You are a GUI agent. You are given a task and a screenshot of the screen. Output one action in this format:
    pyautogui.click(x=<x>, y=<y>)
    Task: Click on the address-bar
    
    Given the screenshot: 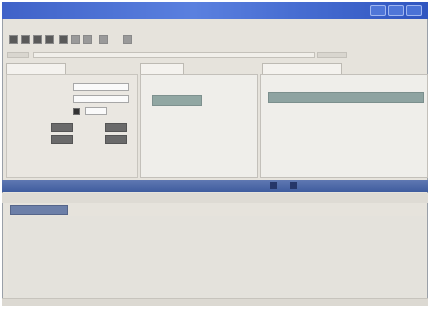 What is the action you would take?
    pyautogui.click(x=215, y=55)
    